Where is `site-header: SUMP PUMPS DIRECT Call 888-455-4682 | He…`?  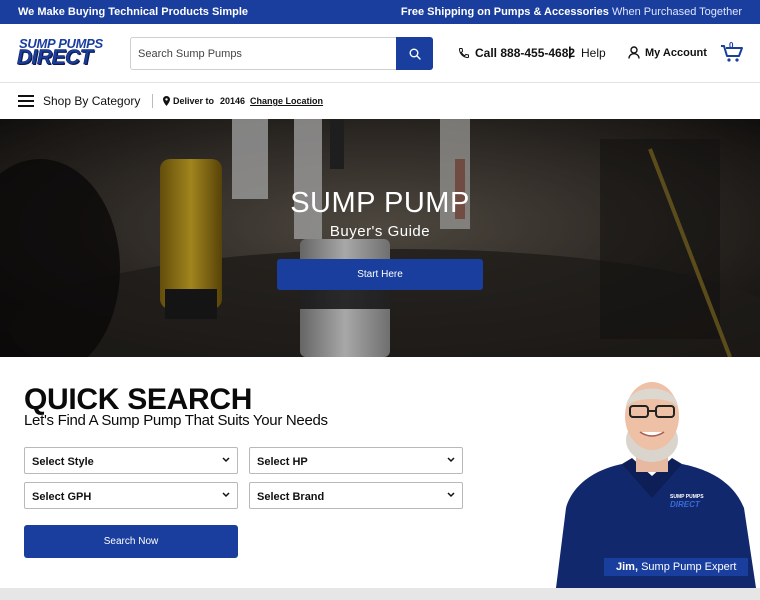 site-header: SUMP PUMPS DIRECT Call 888-455-4682 | He… is located at coordinates (380, 53).